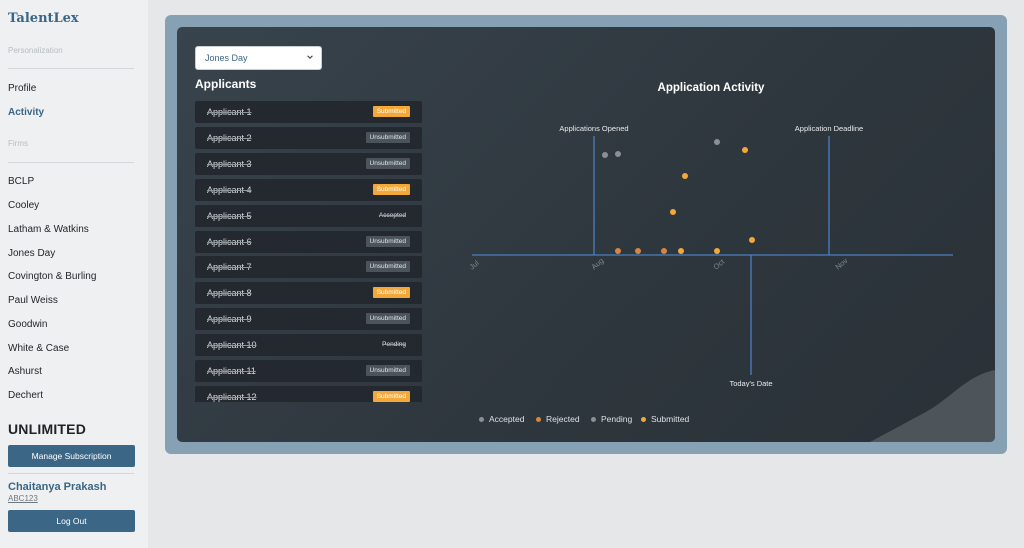 The width and height of the screenshot is (1024, 548). Describe the element at coordinates (308, 241) in the screenshot. I see `applicant-row: Applicant 6 Unsubmitted` at that location.